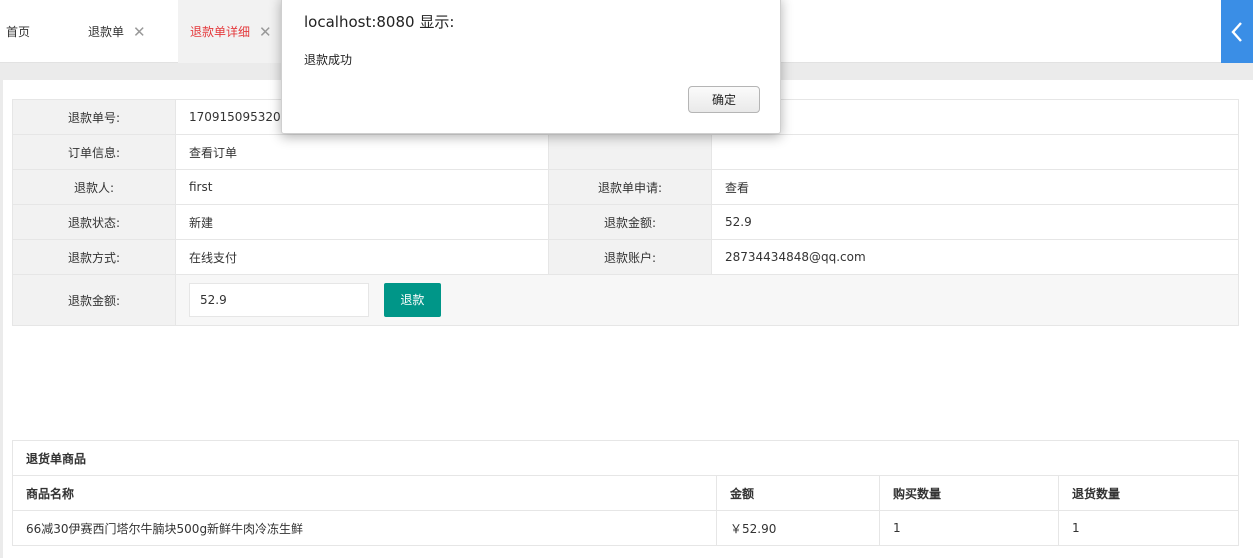  I want to click on goods-caption: 退货单商品, so click(625, 458).